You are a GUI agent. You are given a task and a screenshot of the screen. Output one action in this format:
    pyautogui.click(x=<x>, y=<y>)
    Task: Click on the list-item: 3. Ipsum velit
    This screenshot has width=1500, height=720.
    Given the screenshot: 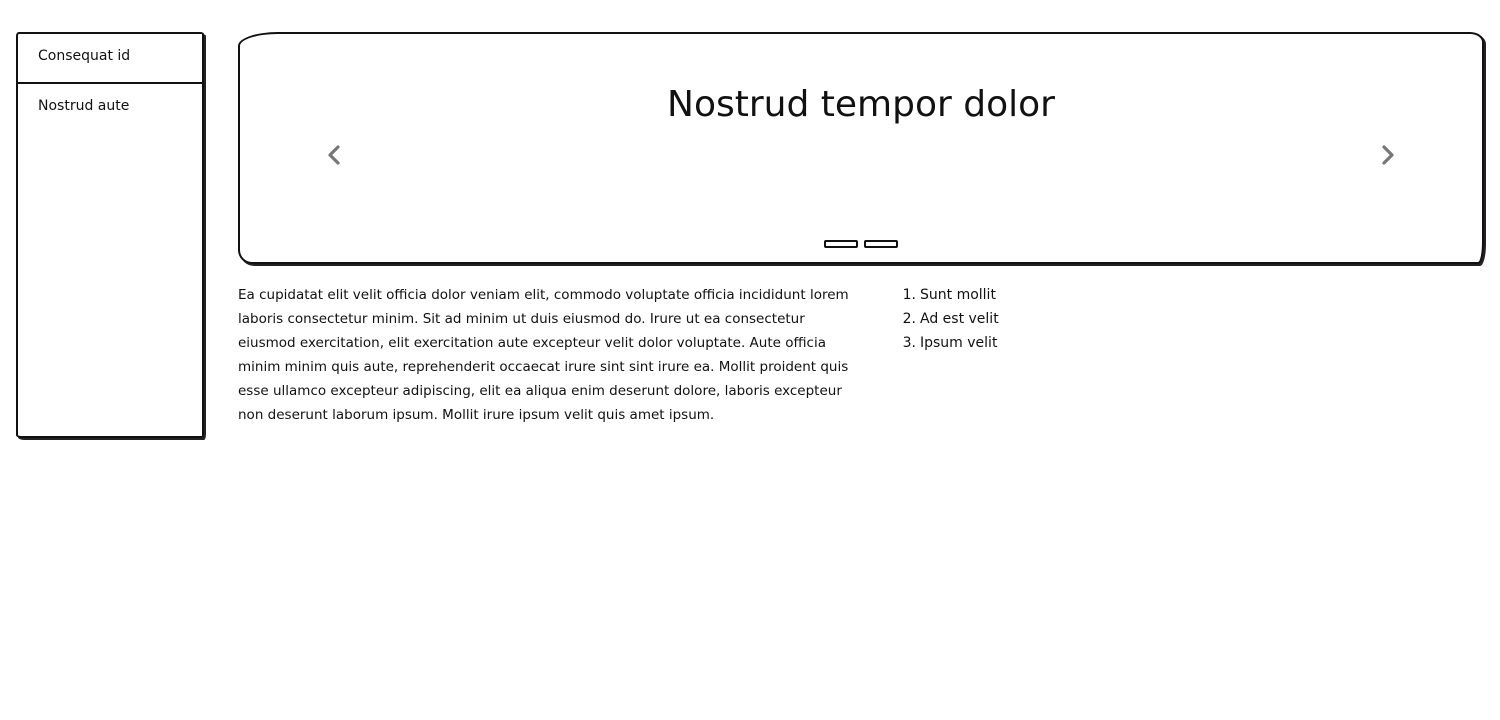 What is the action you would take?
    pyautogui.click(x=949, y=343)
    